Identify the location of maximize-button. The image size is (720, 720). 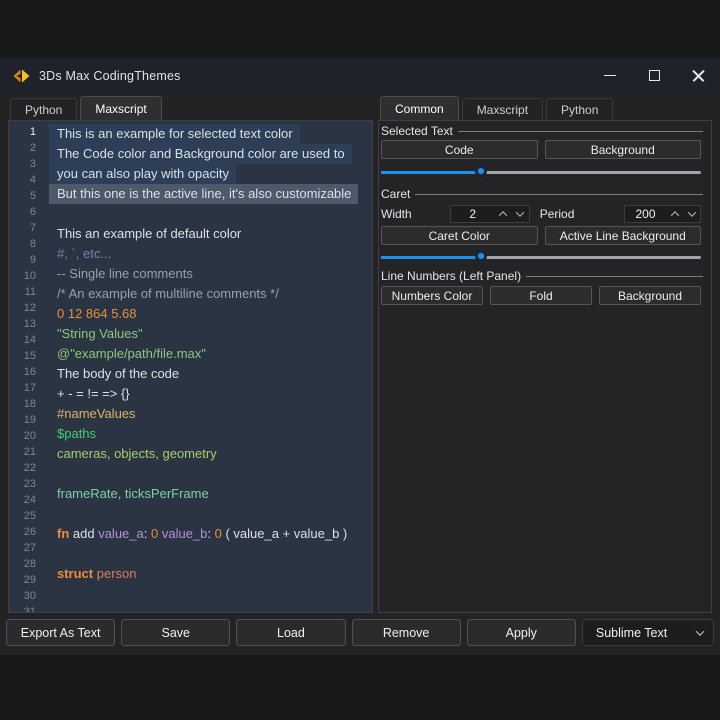
(654, 75).